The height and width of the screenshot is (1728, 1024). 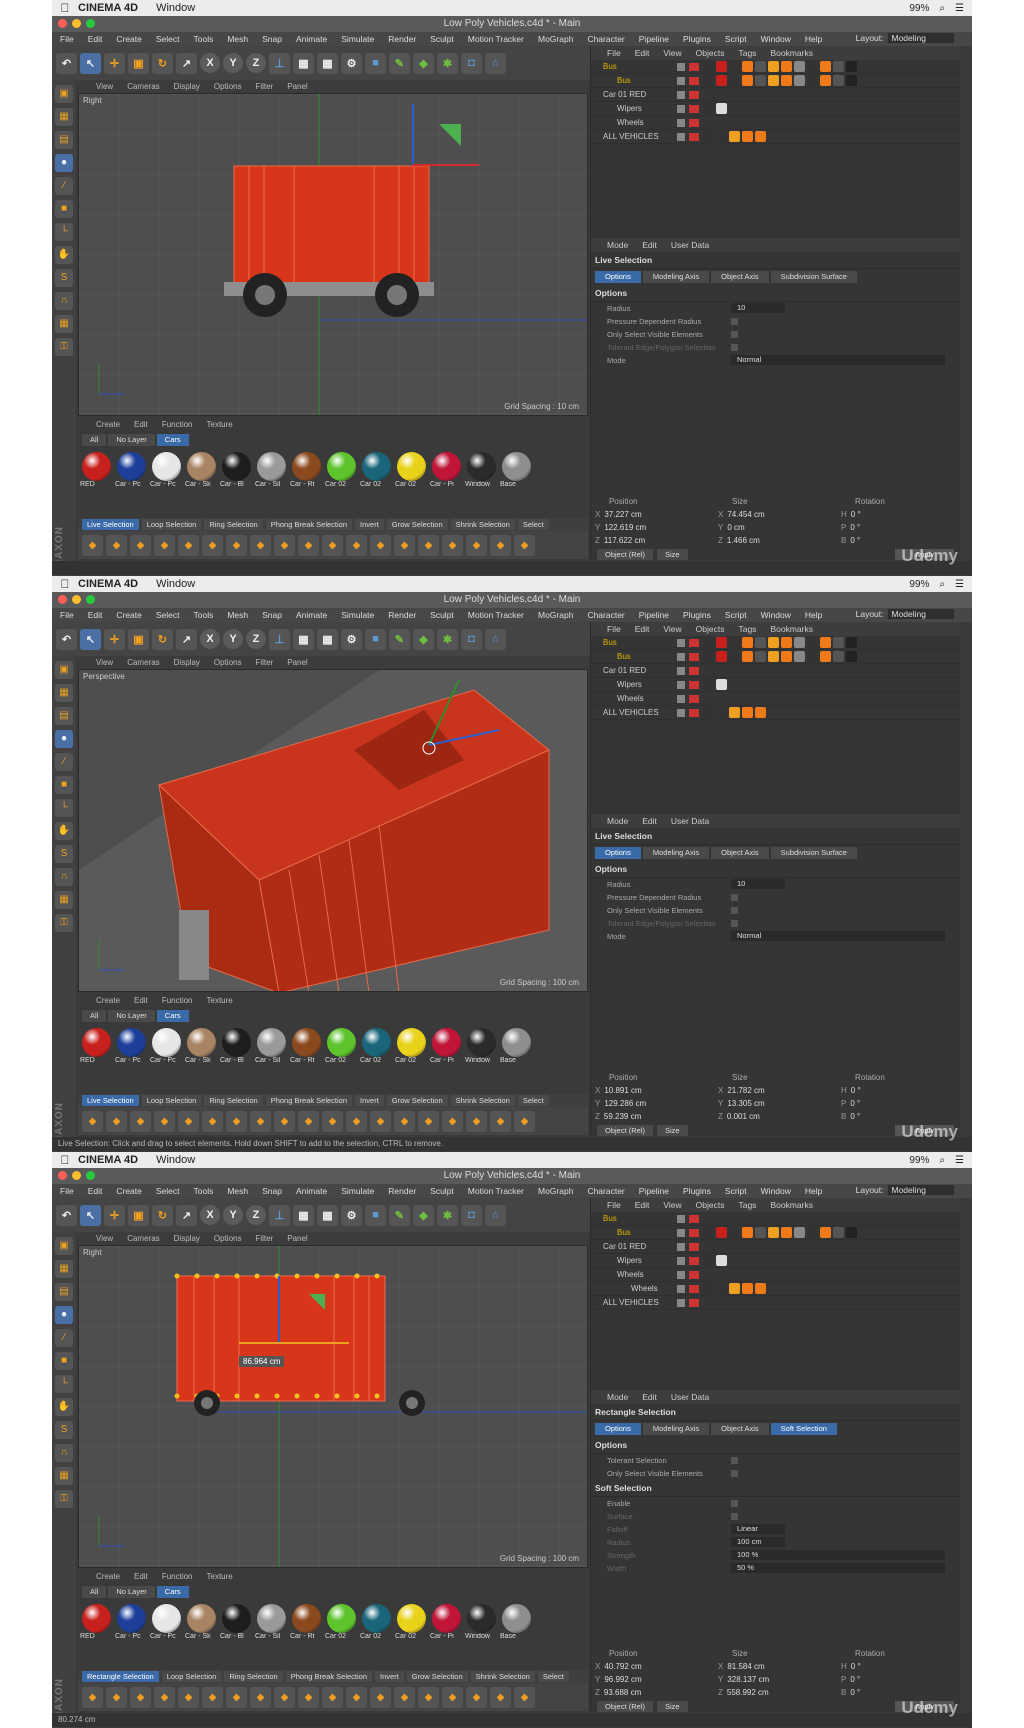 What do you see at coordinates (775, 1261) in the screenshot?
I see `object-row: Wipers` at bounding box center [775, 1261].